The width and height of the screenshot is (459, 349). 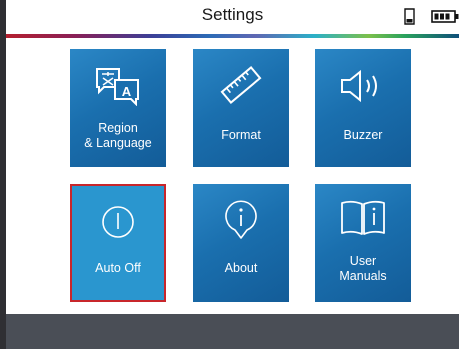 What do you see at coordinates (118, 108) in the screenshot?
I see `tile-region-language: A Region & Language` at bounding box center [118, 108].